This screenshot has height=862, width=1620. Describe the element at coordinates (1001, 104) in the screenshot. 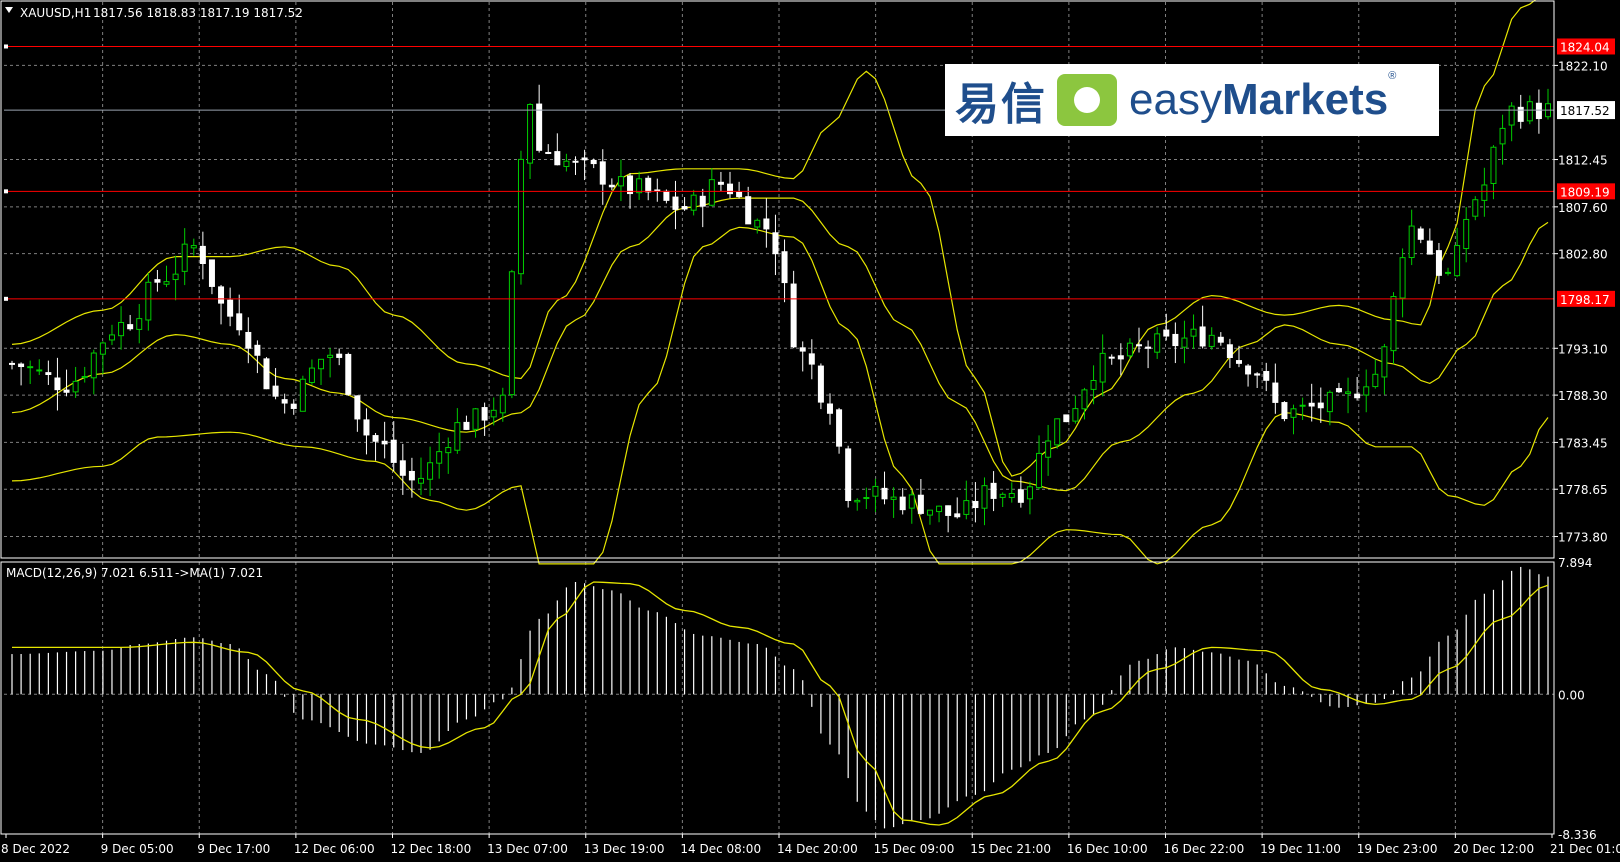

I see `logo-chinese-text: 易信` at that location.